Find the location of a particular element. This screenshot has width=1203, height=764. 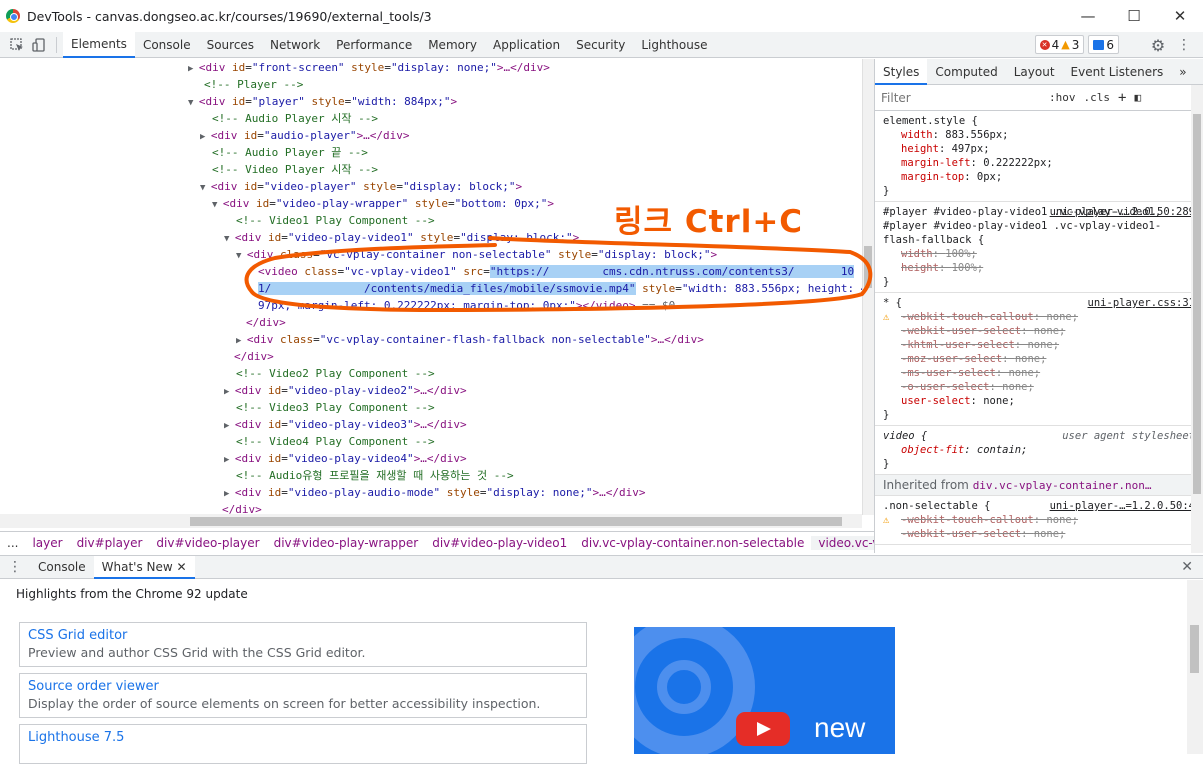

rule-source-link: uni-player-…=1.2.0.50:4 is located at coordinates (1122, 506).